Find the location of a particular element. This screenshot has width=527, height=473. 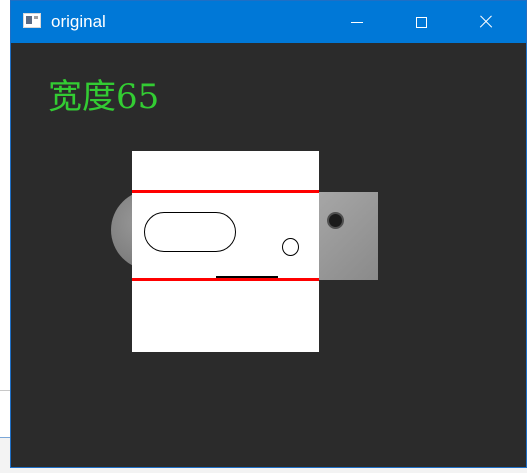

background-divider is located at coordinates (5, 390).